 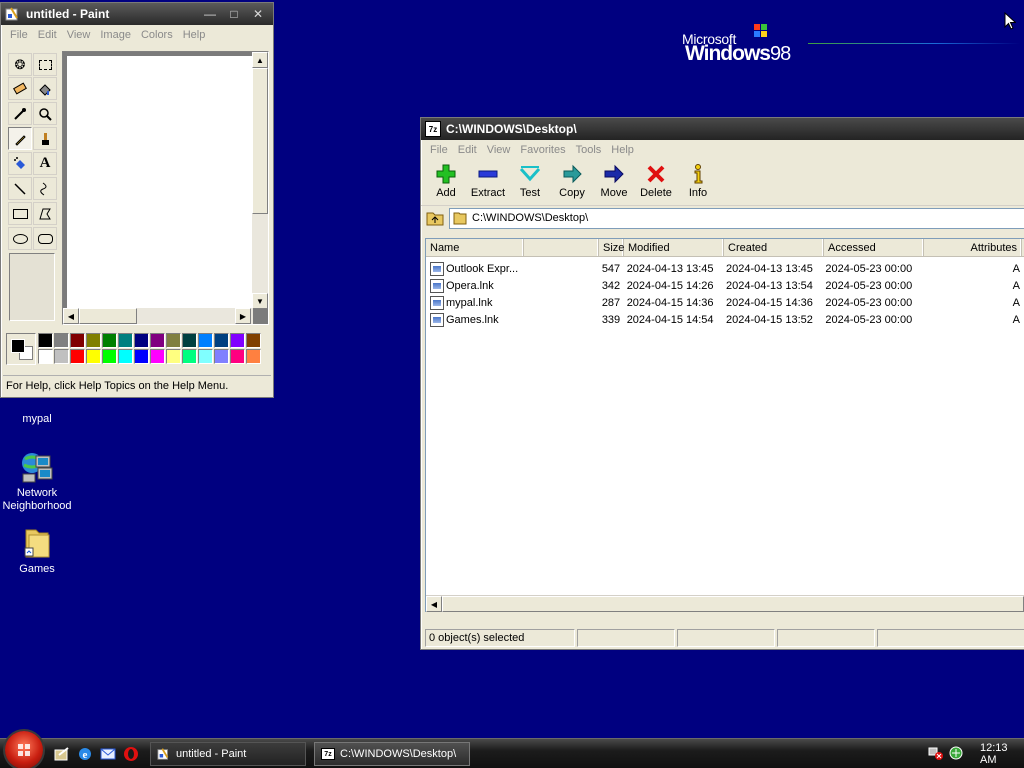 I want to click on delete-button: Delete, so click(x=656, y=182).